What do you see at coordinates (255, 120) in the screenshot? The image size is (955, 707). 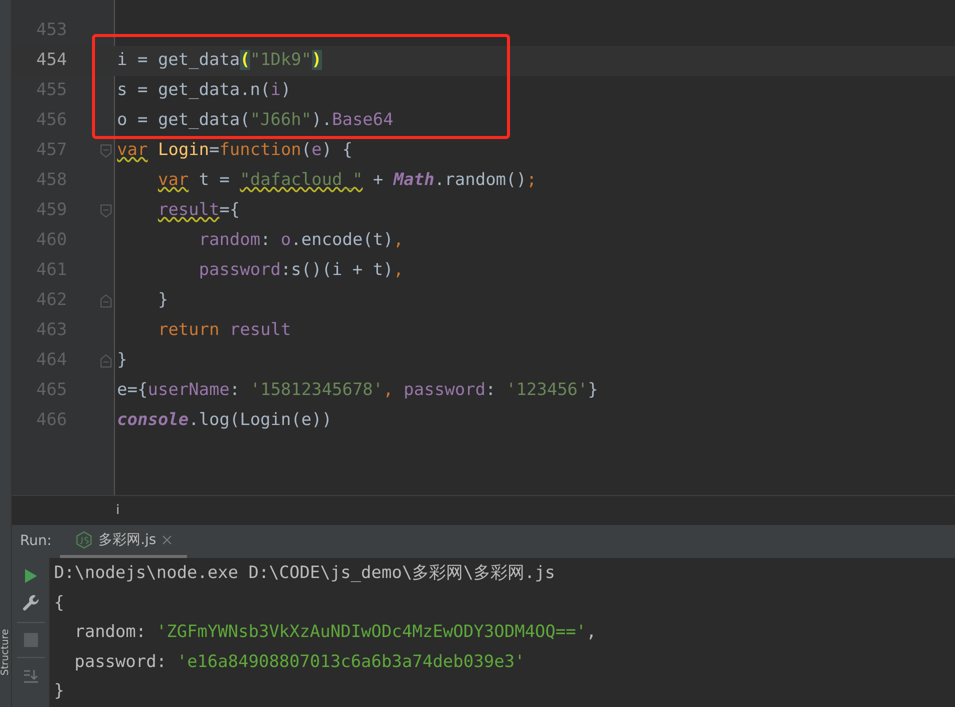 I see `code-line: o = get_data("J66h").Base64` at bounding box center [255, 120].